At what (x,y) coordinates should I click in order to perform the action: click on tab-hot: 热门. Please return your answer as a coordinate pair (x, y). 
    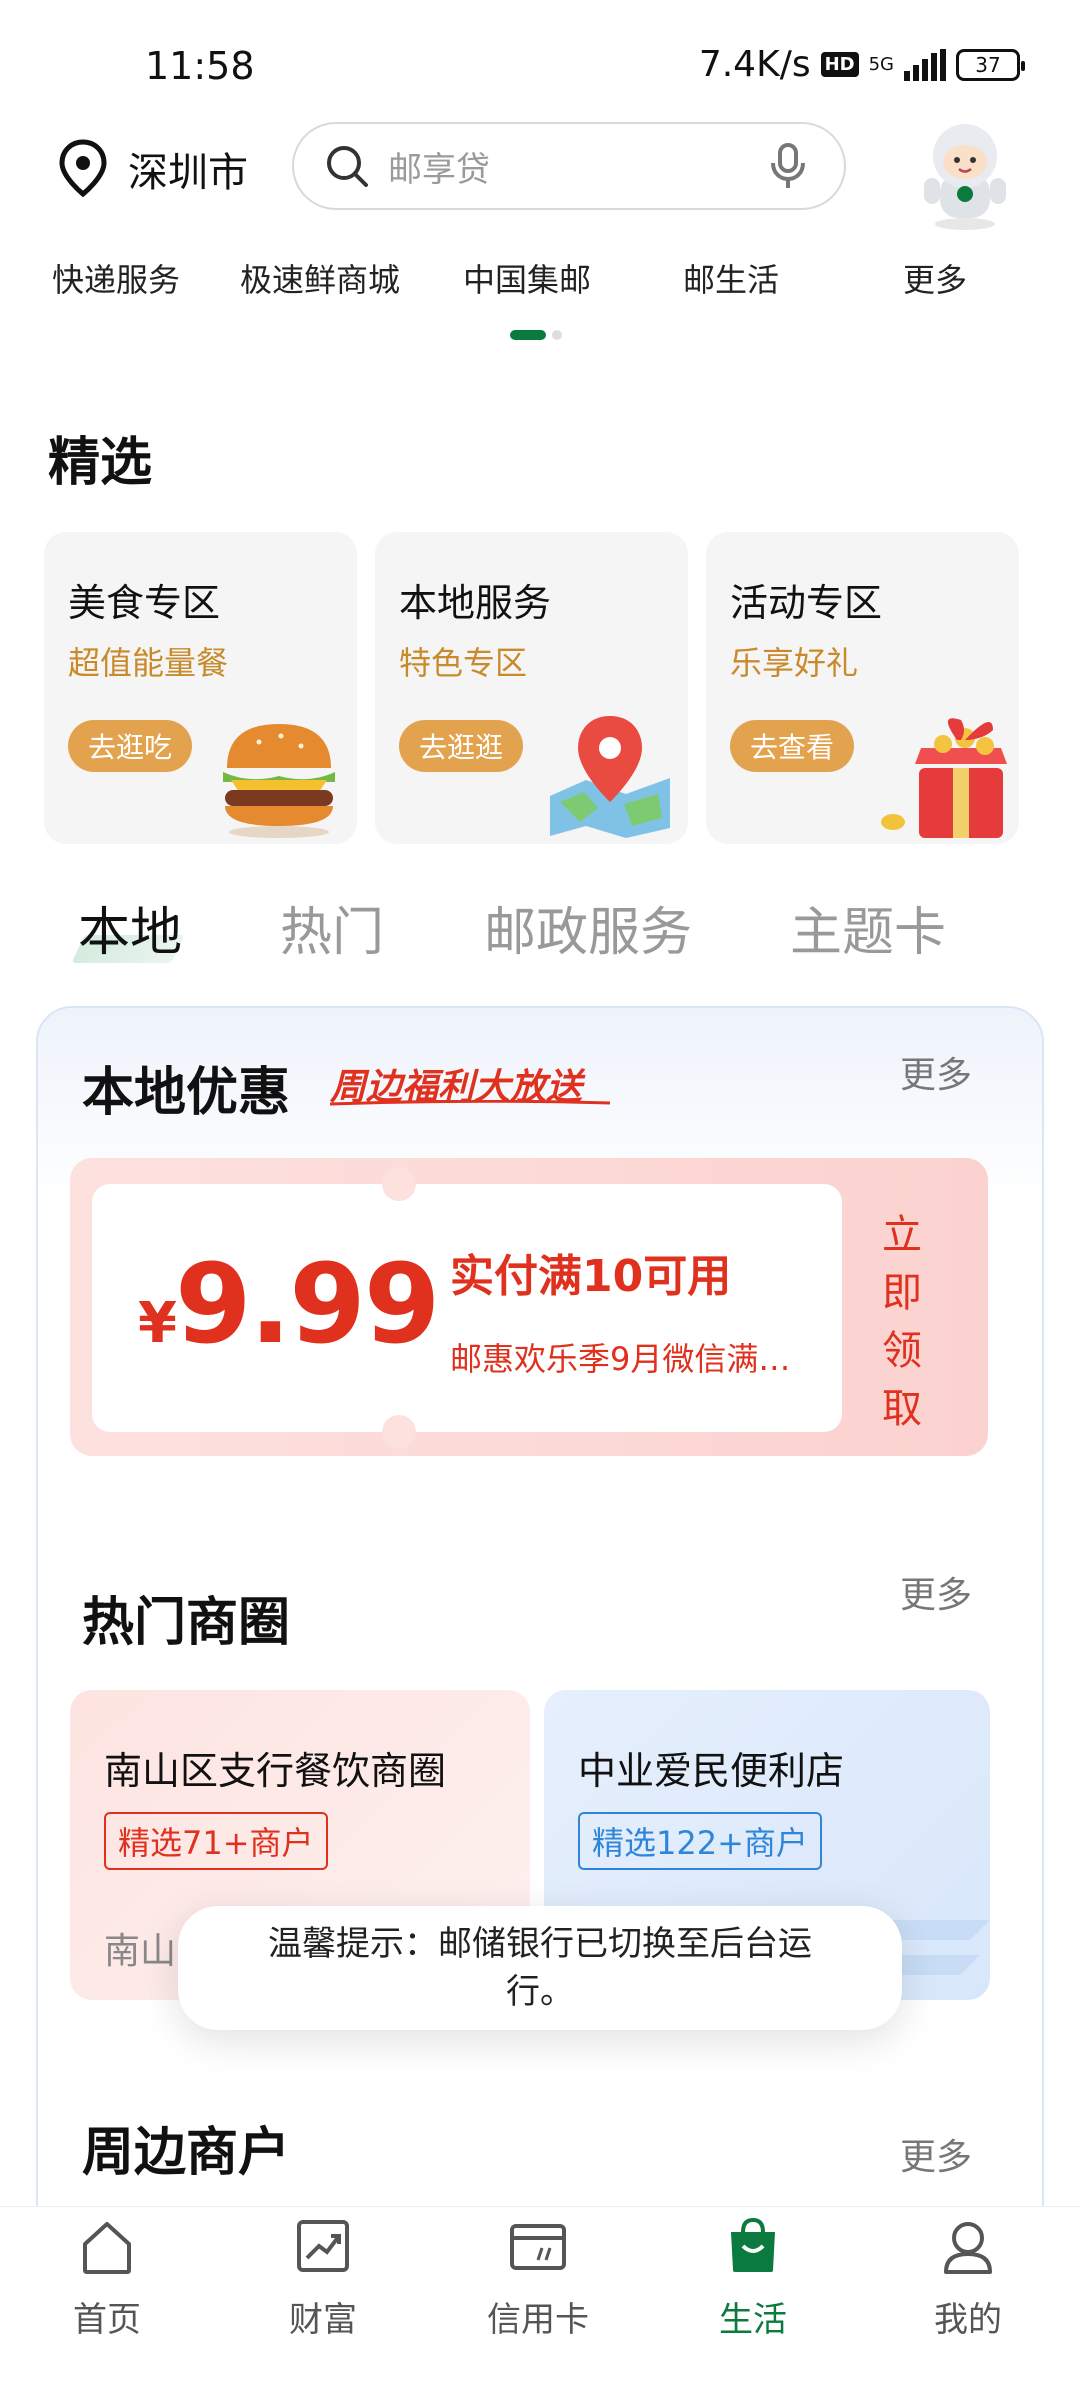
    Looking at the image, I should click on (332, 927).